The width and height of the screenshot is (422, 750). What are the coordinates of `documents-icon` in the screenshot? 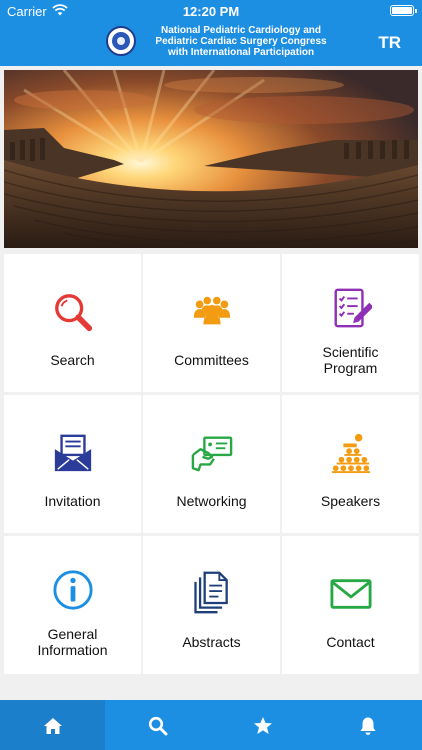 It's located at (211, 592).